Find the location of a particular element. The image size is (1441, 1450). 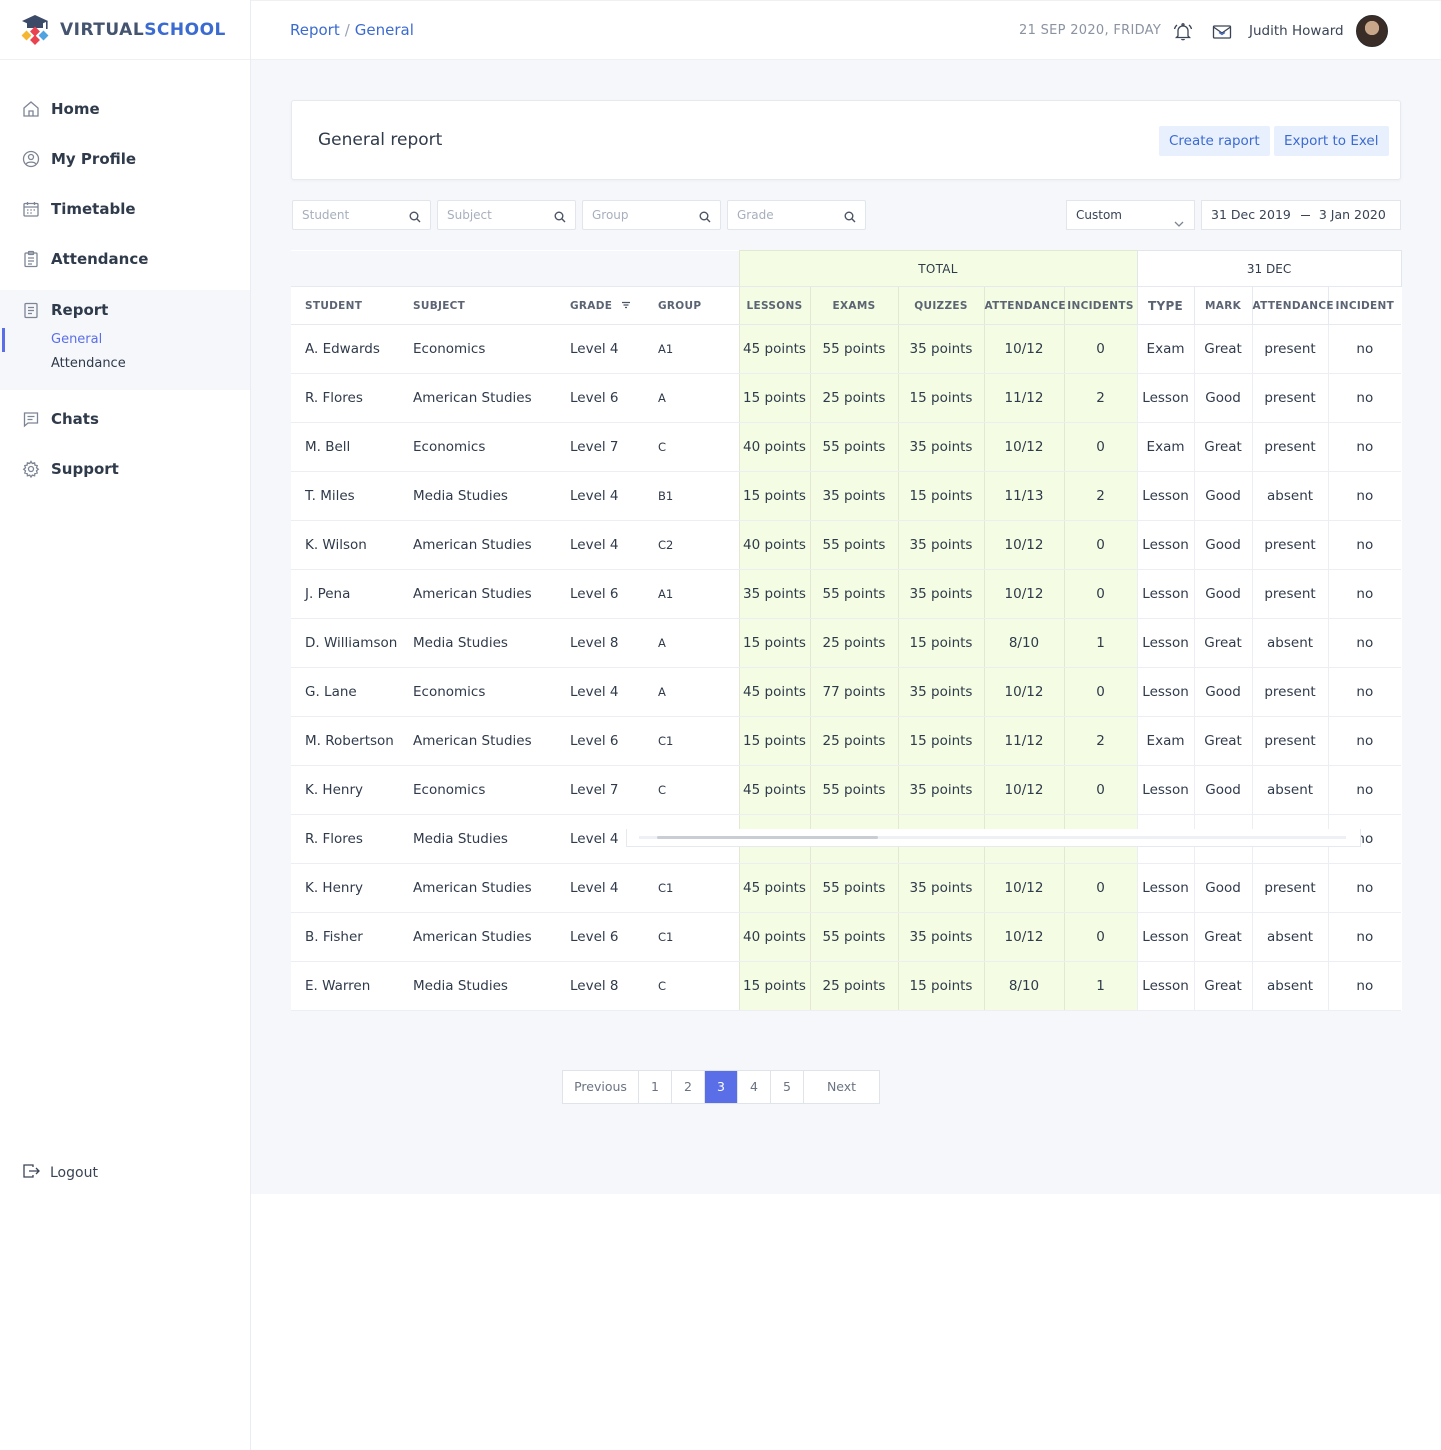

sidebar-item-timetable: Timetable is located at coordinates (125, 209).